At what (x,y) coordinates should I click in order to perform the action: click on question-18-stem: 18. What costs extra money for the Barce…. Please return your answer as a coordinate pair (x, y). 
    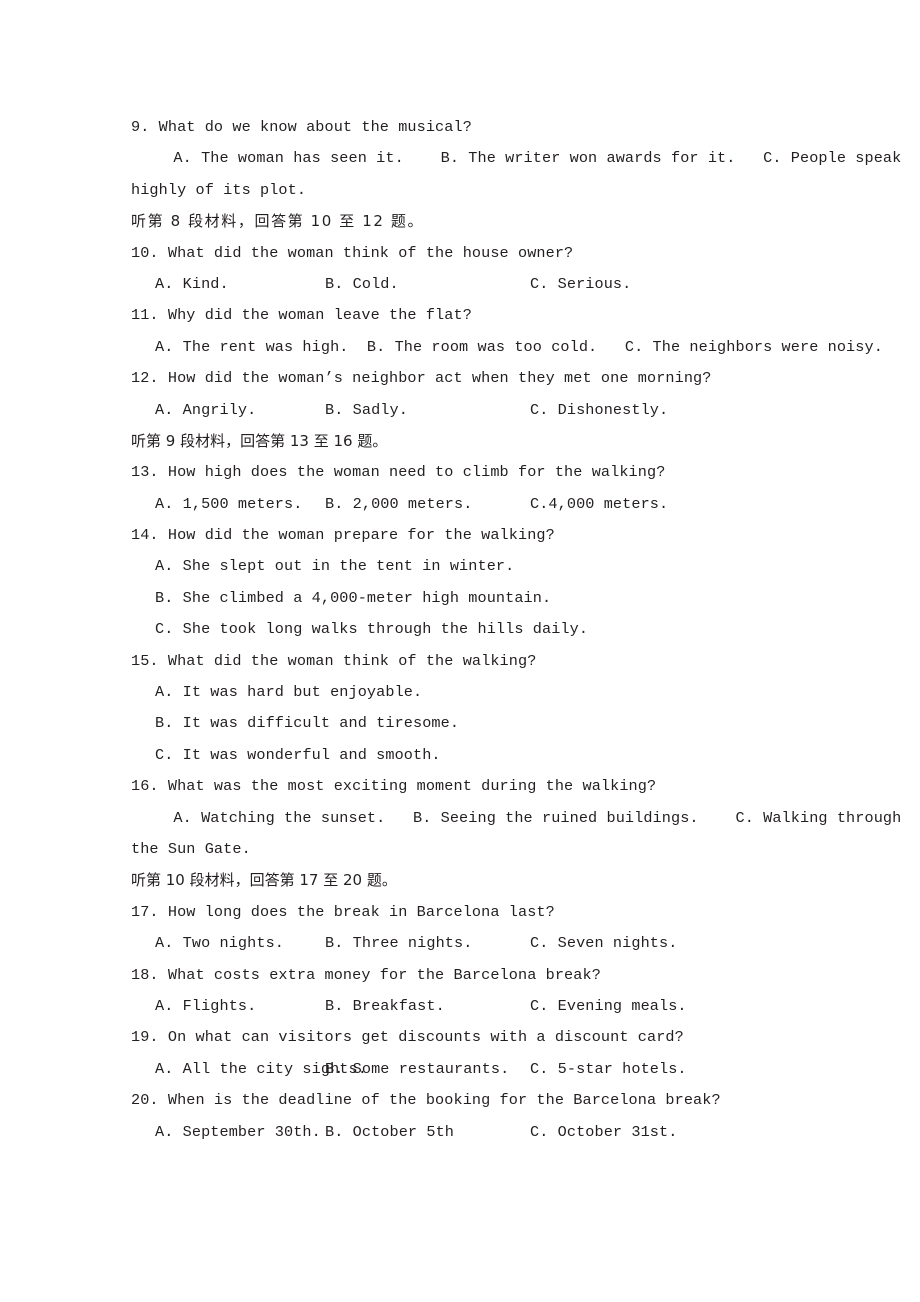
    Looking at the image, I should click on (366, 974).